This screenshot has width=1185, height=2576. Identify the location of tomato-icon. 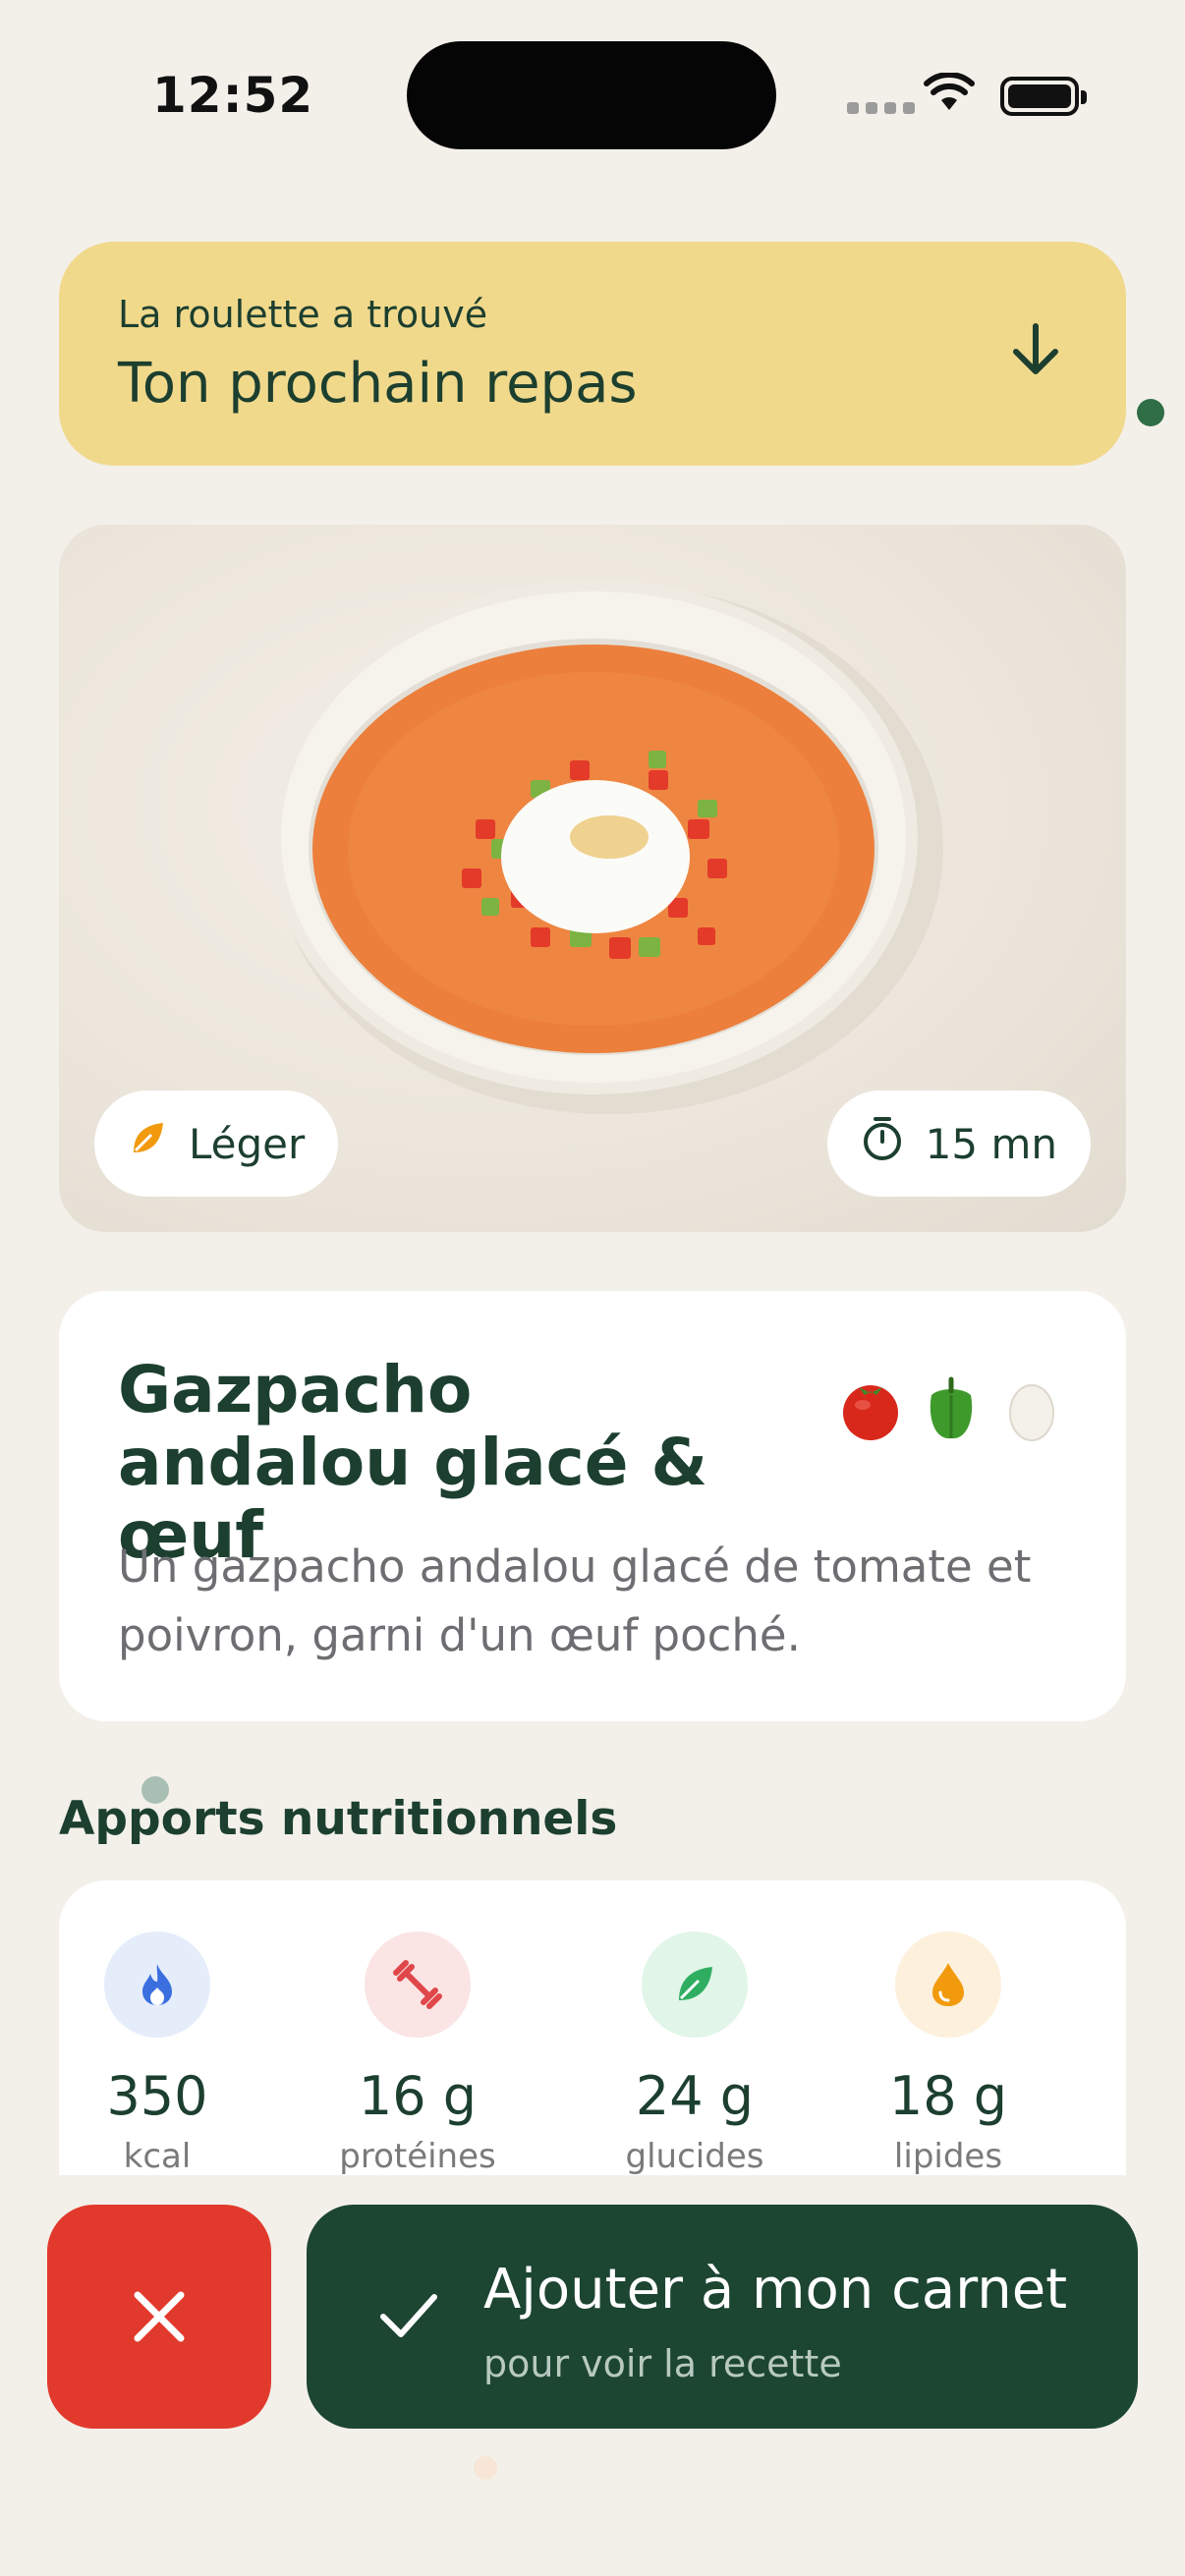
(871, 1408).